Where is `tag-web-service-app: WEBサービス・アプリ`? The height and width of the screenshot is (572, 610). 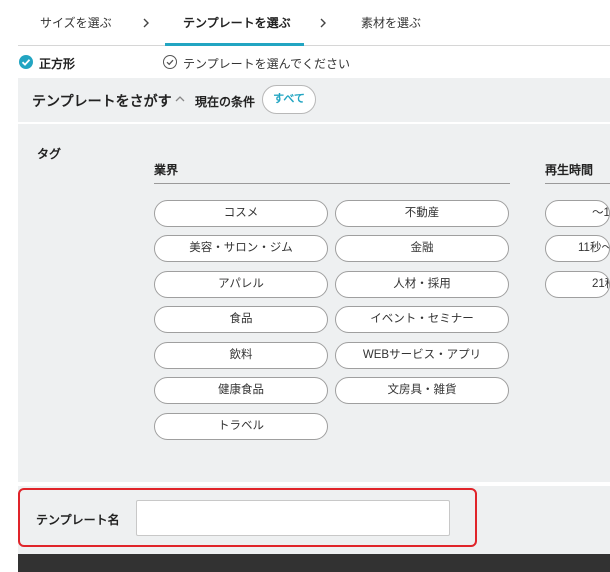 tag-web-service-app: WEBサービス・アプリ is located at coordinates (422, 355).